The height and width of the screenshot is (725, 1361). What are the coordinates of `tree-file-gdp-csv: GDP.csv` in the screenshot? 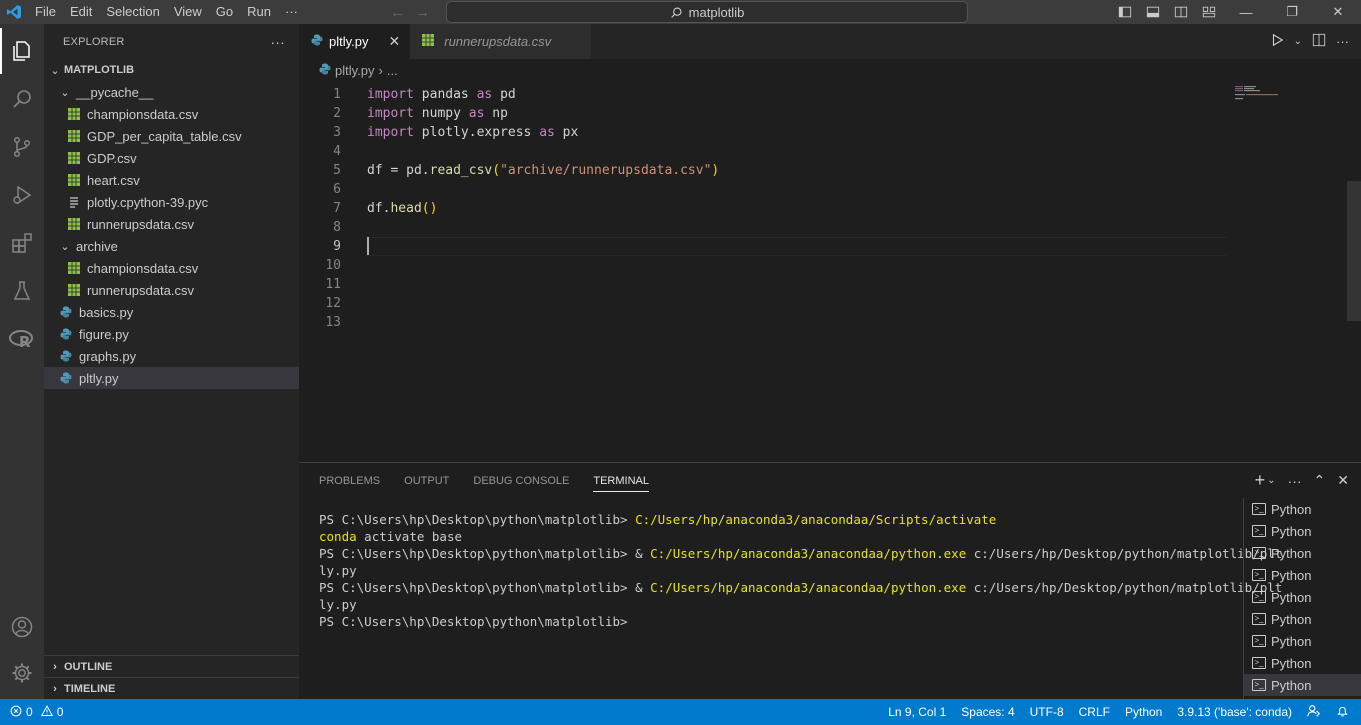 It's located at (171, 158).